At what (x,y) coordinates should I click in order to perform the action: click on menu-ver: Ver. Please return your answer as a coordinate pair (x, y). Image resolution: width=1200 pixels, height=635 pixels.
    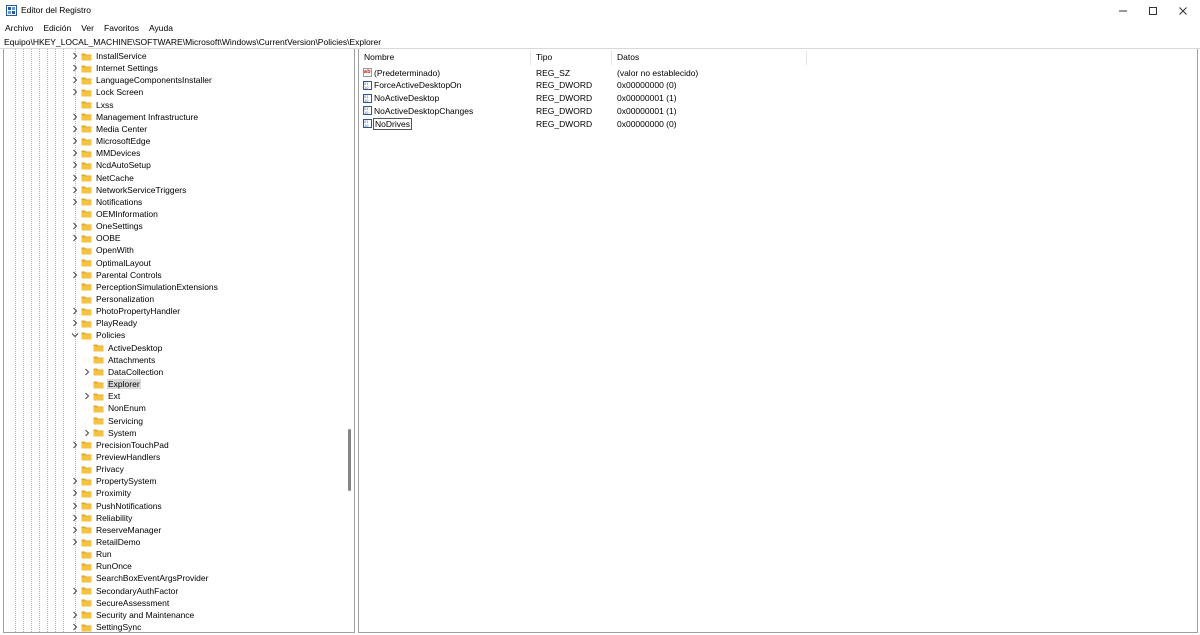
    Looking at the image, I should click on (87, 28).